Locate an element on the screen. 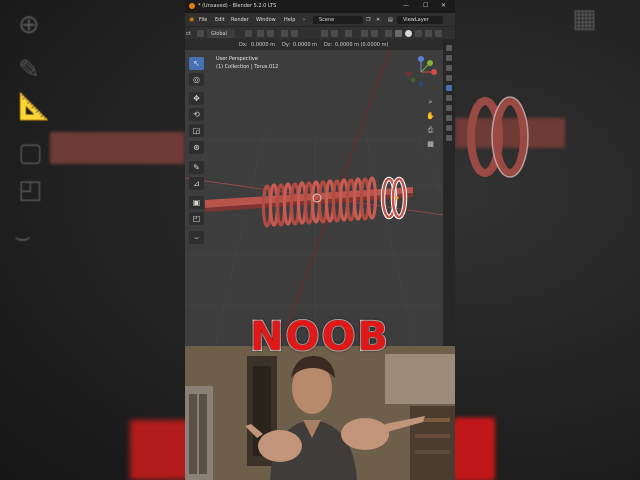 This screenshot has width=640, height=480. bg-cursor-icon: ⊕ is located at coordinates (29, 25).